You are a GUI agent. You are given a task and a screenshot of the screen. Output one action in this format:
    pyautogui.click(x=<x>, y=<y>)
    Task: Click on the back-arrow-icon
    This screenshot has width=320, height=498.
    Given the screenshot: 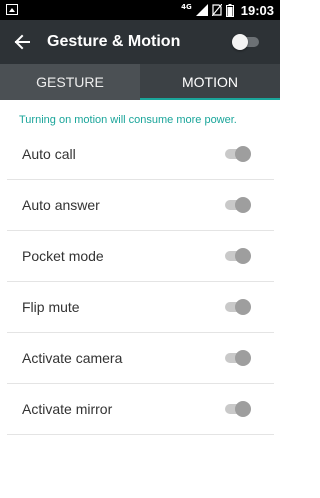 What is the action you would take?
    pyautogui.click(x=22, y=42)
    